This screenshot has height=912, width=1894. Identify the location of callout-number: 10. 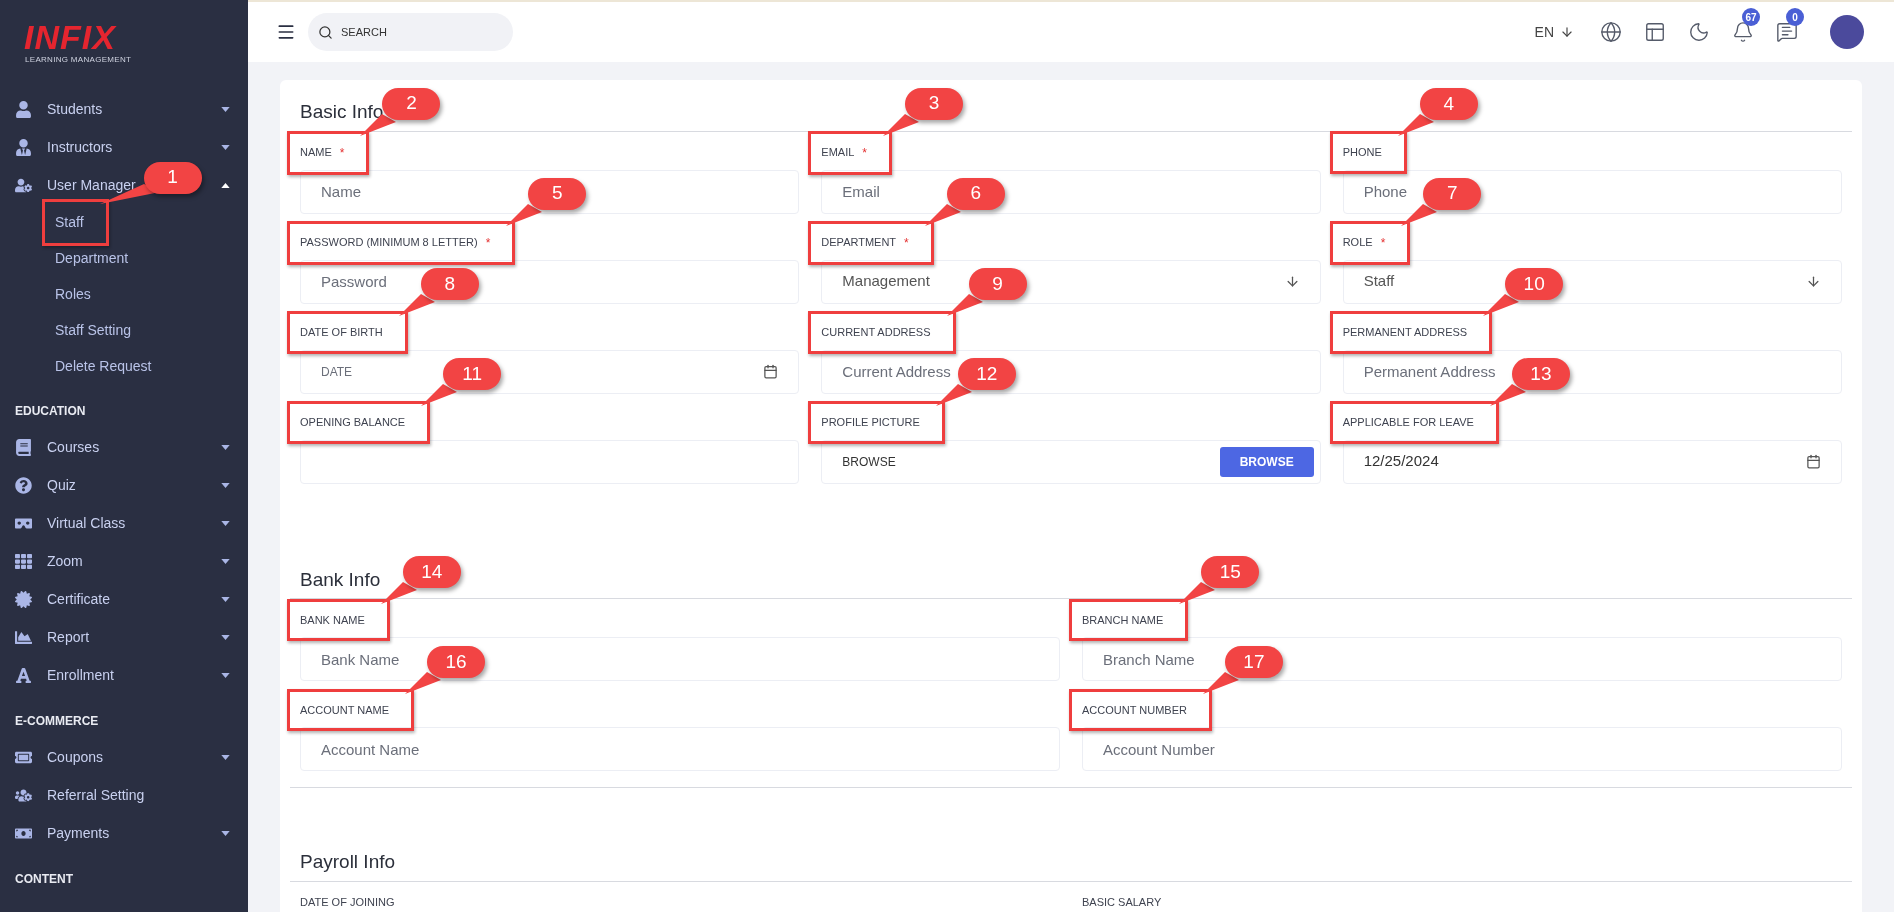
(1534, 284).